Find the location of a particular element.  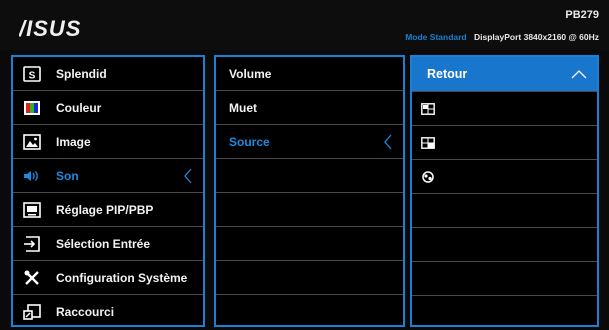

menu-item-system: Configuration Système is located at coordinates (108, 278).